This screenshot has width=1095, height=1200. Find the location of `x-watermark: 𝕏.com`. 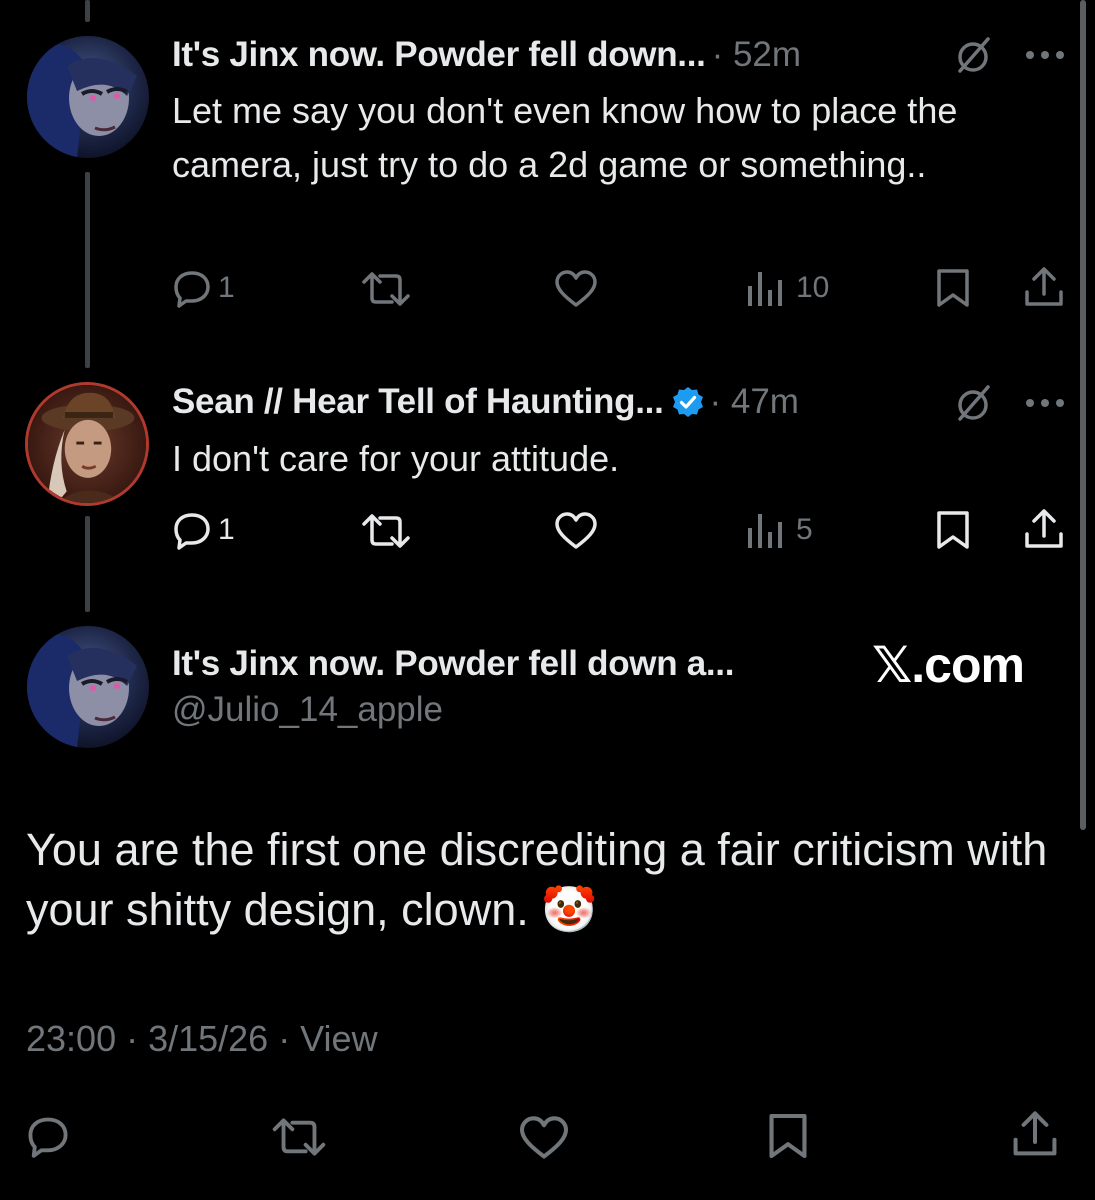

x-watermark: 𝕏.com is located at coordinates (948, 665).